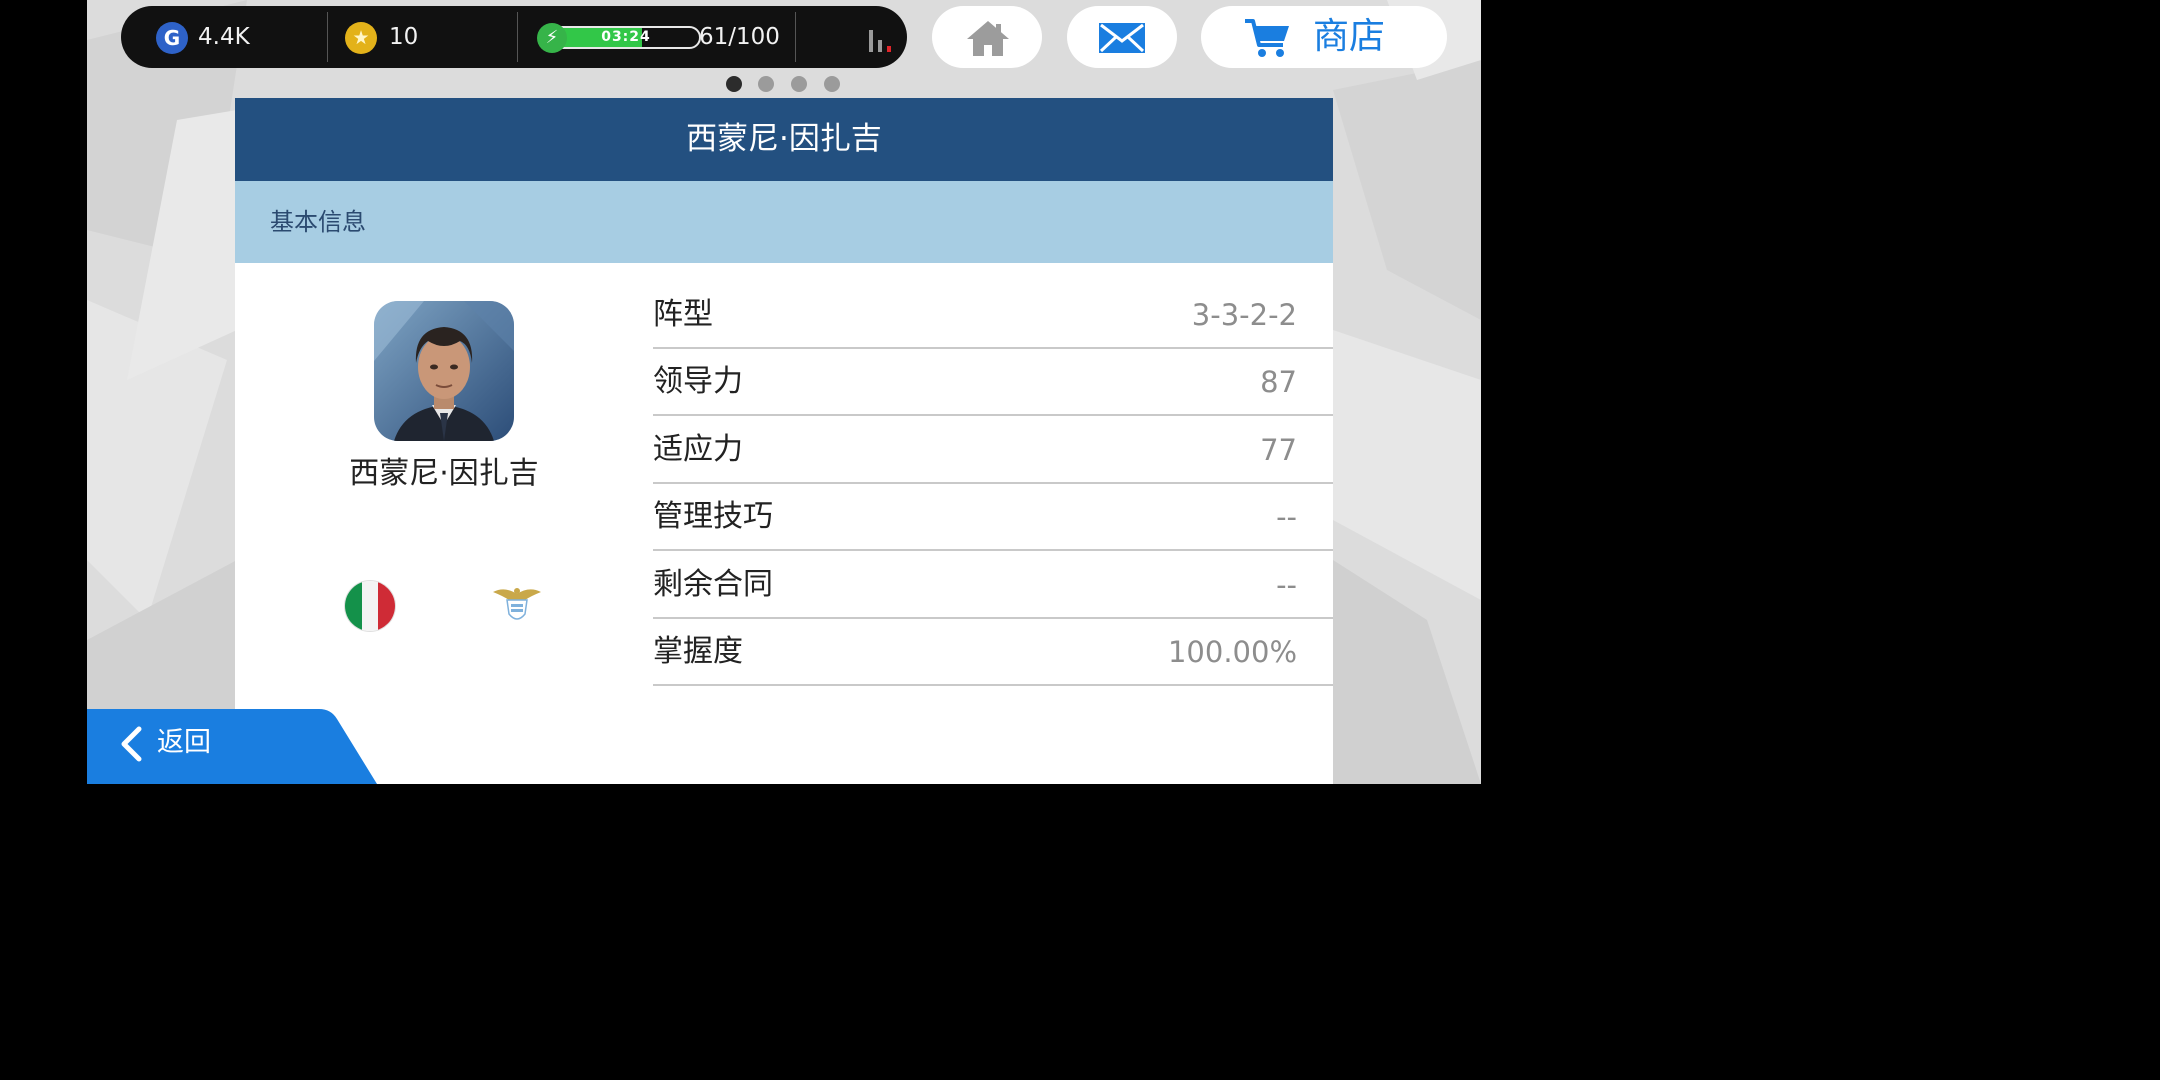 The height and width of the screenshot is (1080, 2160). I want to click on shop-button: 商店, so click(1324, 37).